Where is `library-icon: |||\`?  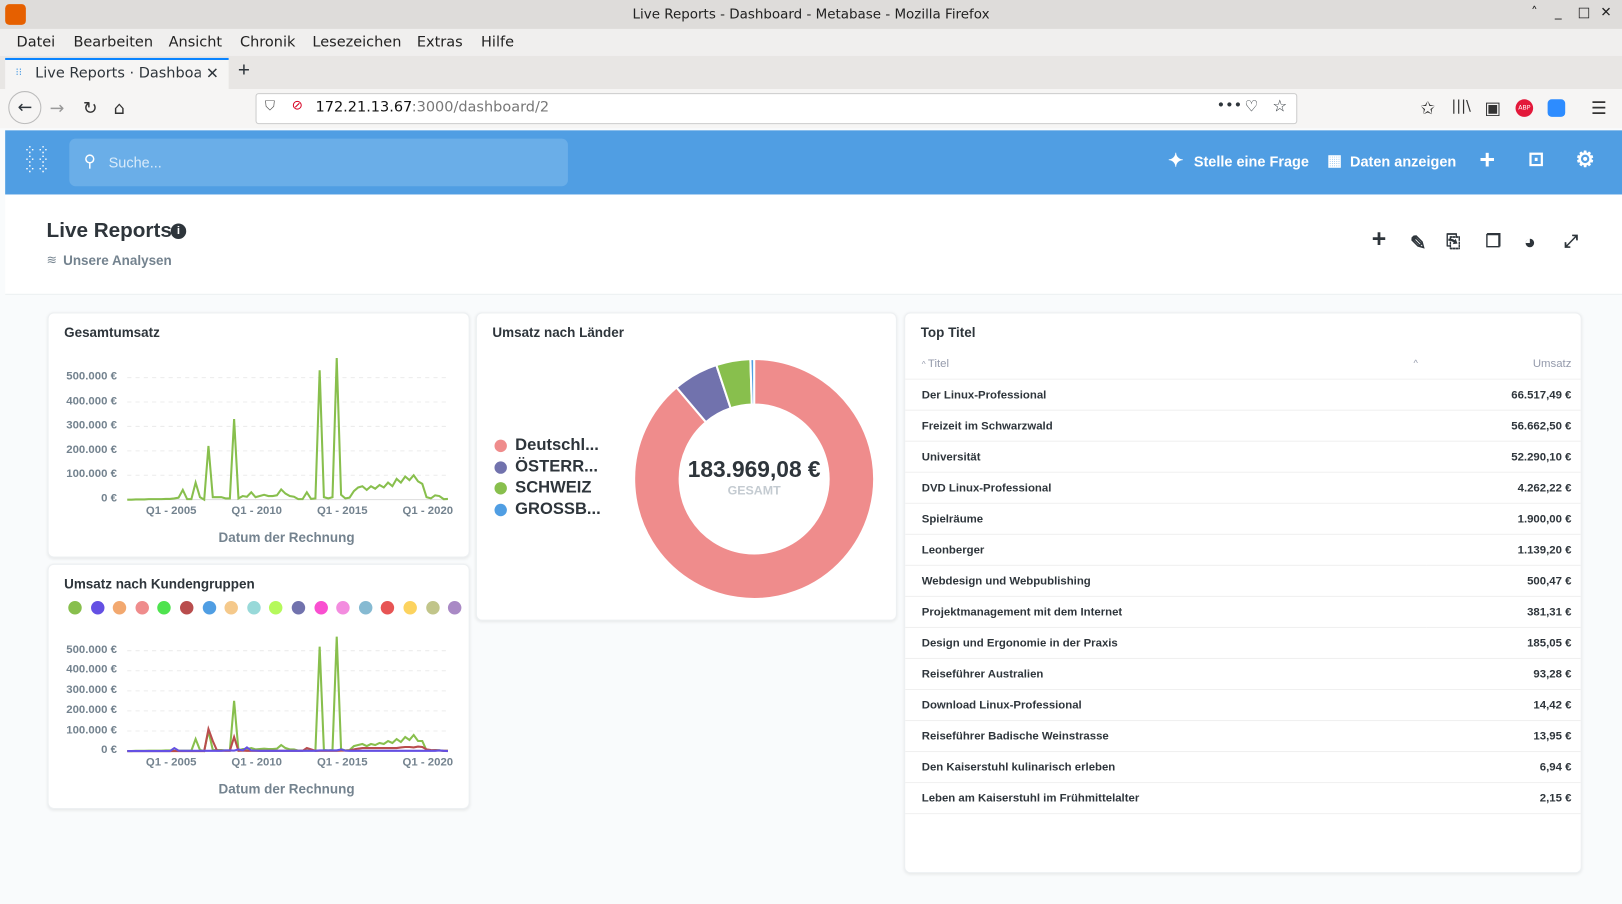 library-icon: |||\ is located at coordinates (1461, 106).